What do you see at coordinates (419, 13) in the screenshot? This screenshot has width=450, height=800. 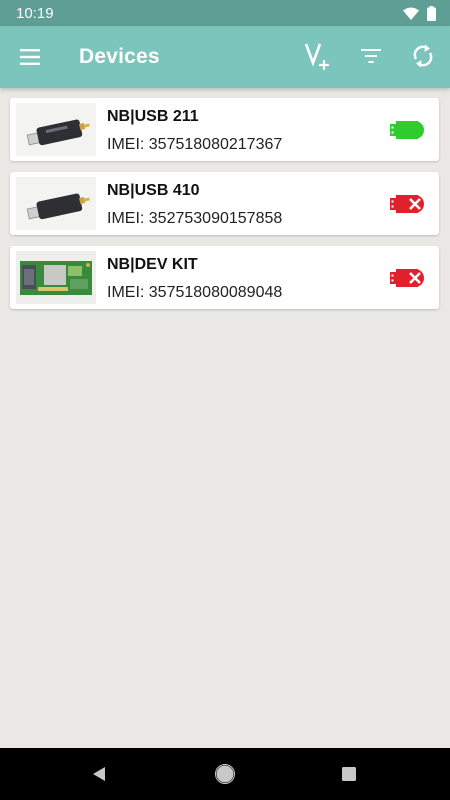 I see `status-icons` at bounding box center [419, 13].